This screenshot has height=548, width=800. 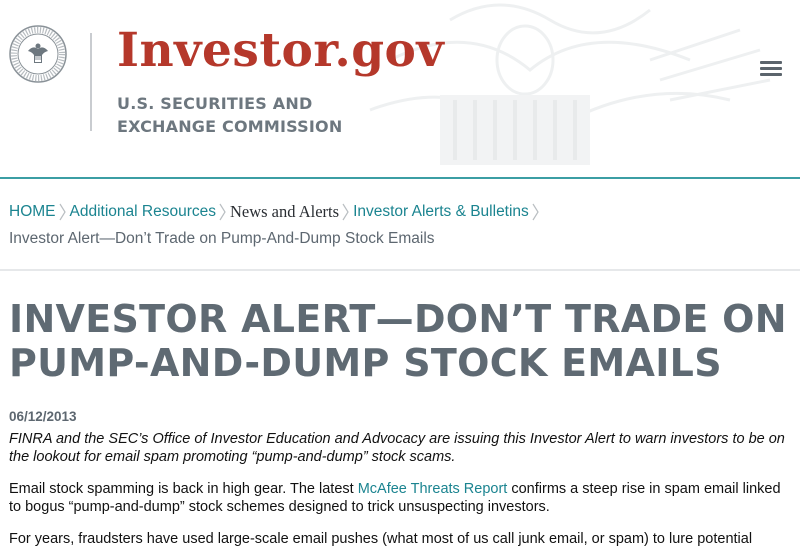 I want to click on header-accent-line, so click(x=400, y=178).